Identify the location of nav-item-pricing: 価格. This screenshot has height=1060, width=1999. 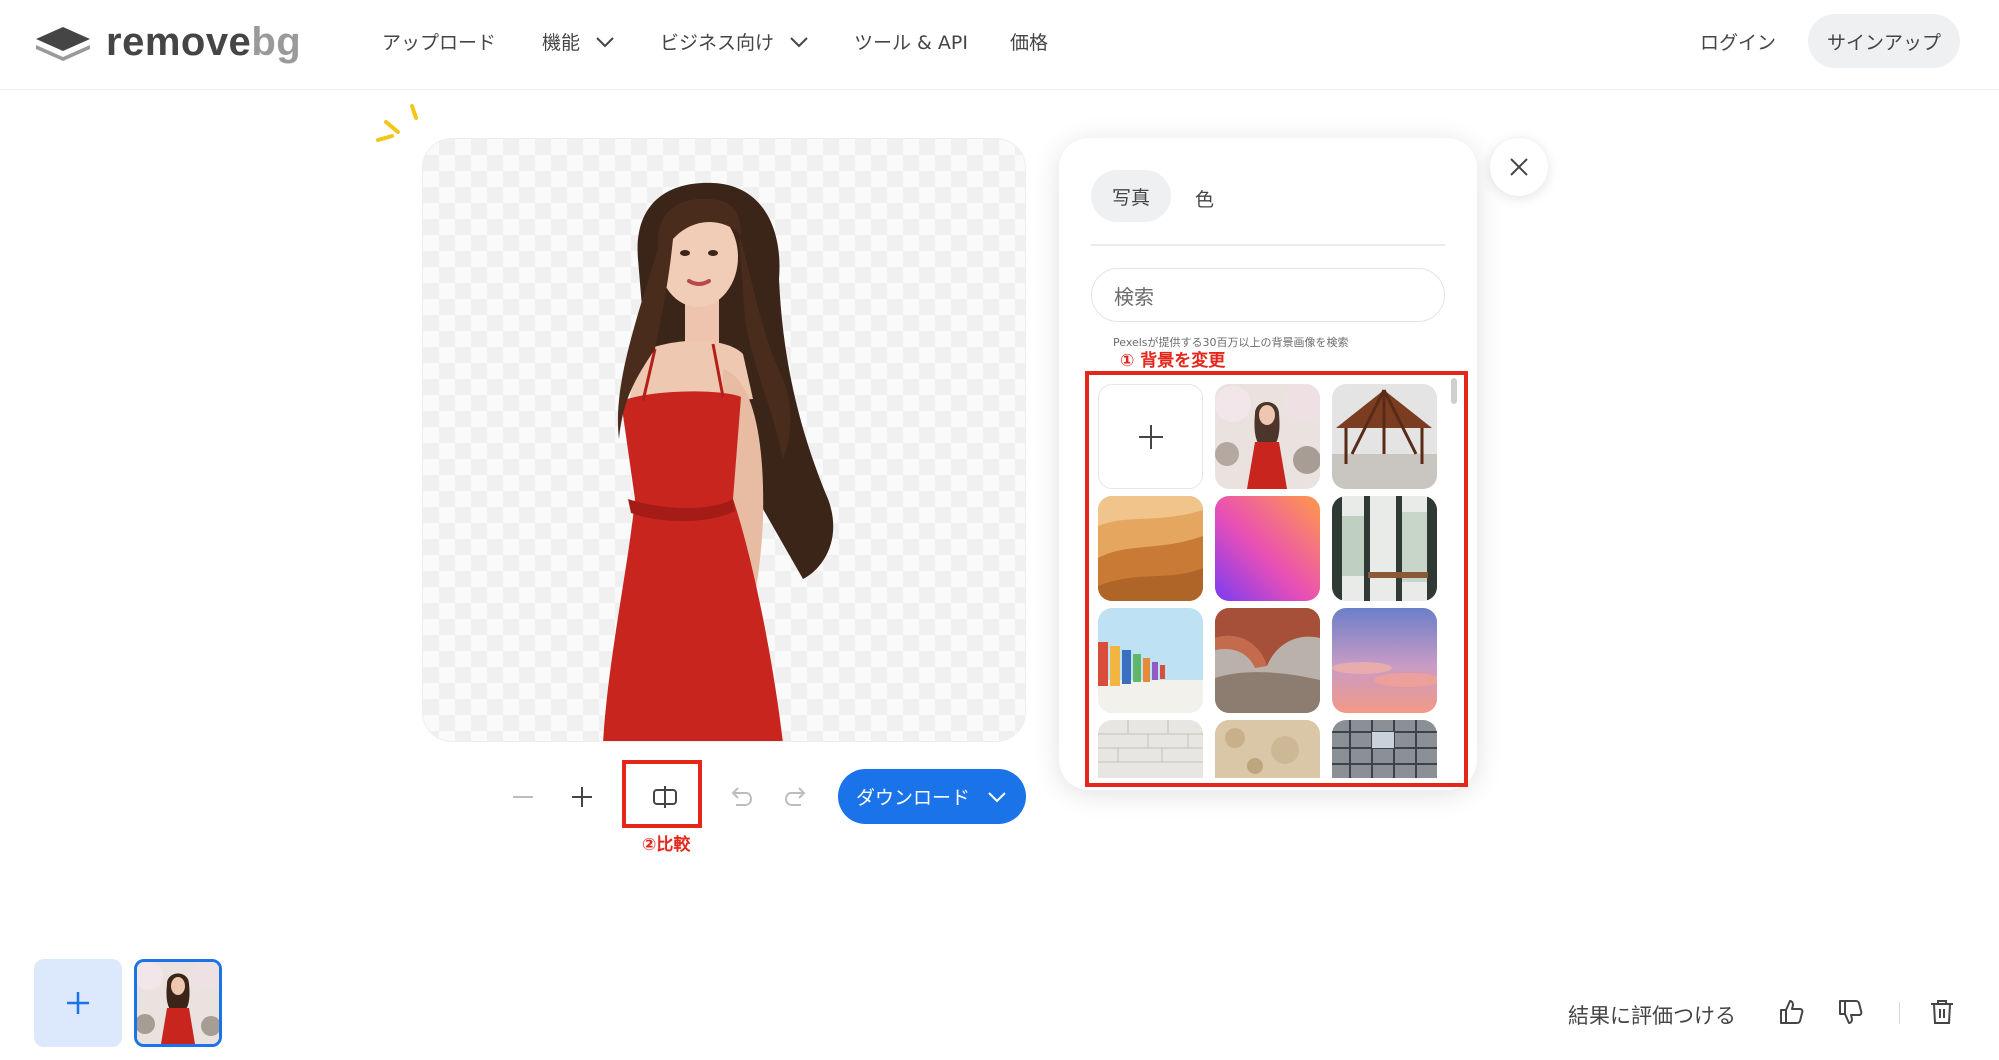
(1029, 41).